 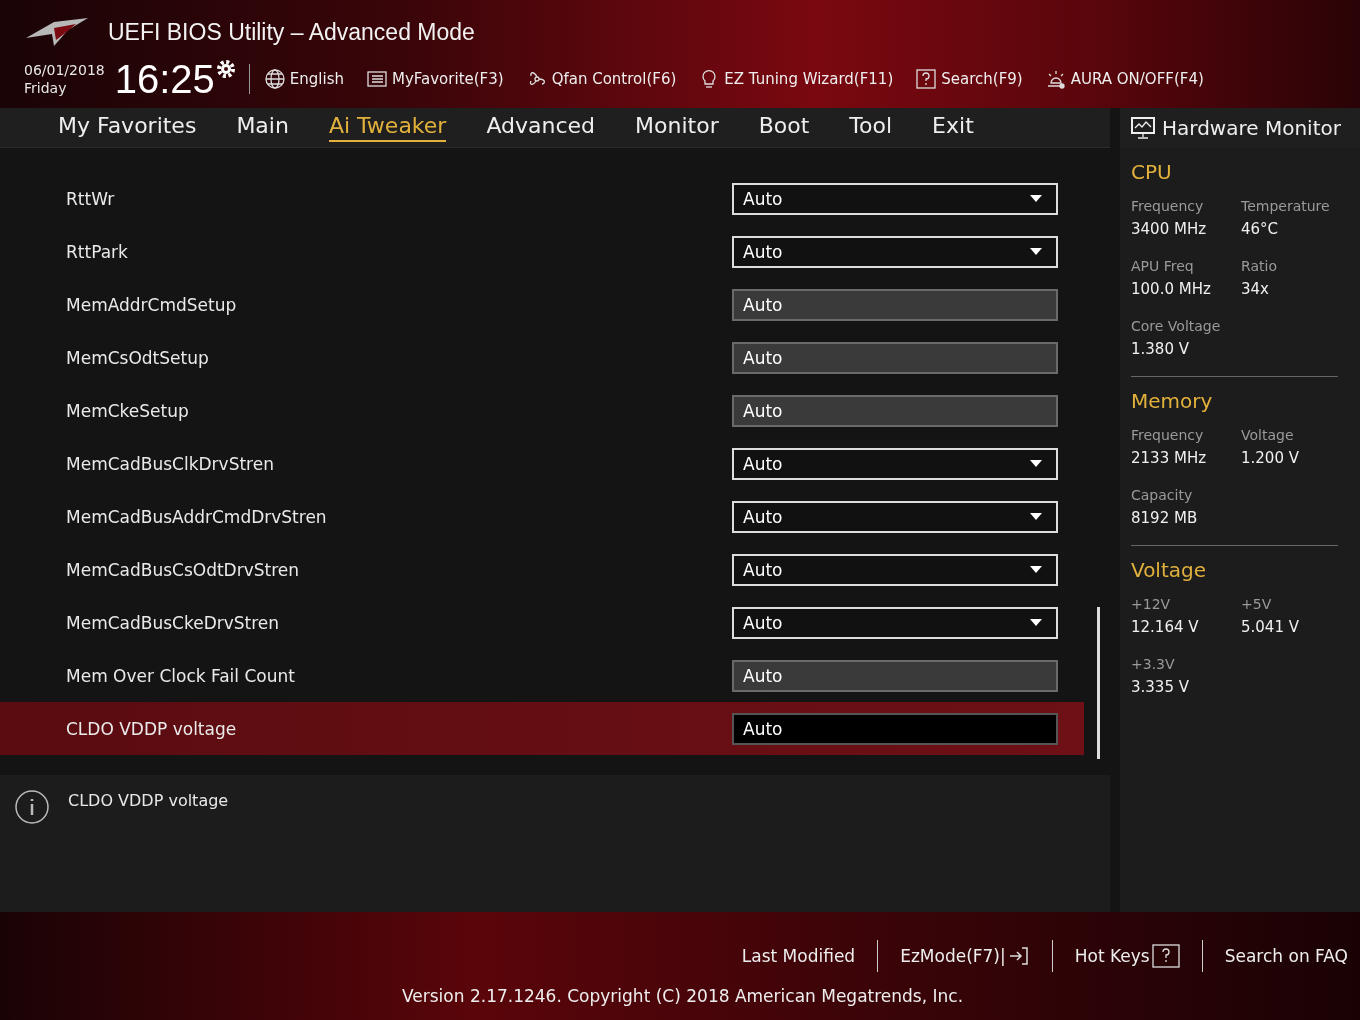 I want to click on setting-label: MemCsOdtSetup, so click(x=137, y=357).